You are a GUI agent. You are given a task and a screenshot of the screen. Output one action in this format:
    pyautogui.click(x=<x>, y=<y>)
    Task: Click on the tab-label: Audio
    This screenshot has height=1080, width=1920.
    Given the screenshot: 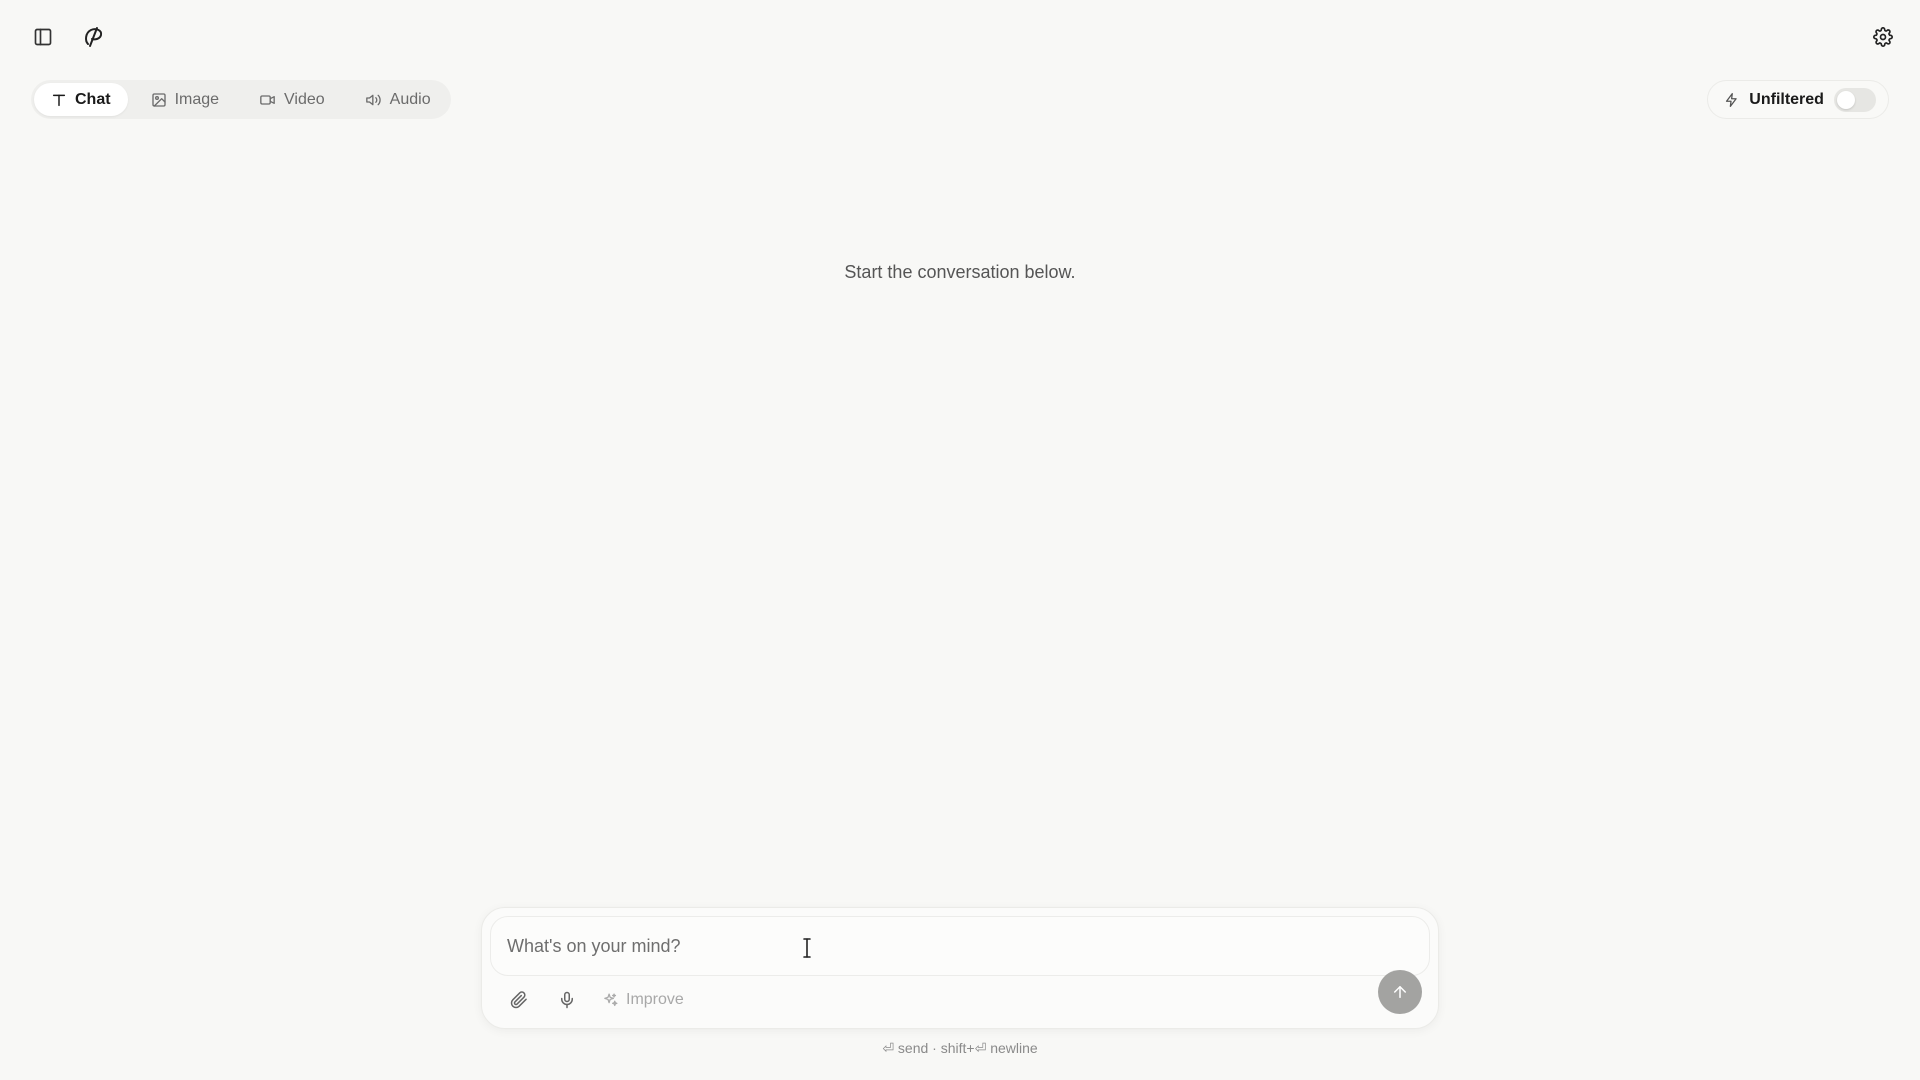 What is the action you would take?
    pyautogui.click(x=410, y=99)
    